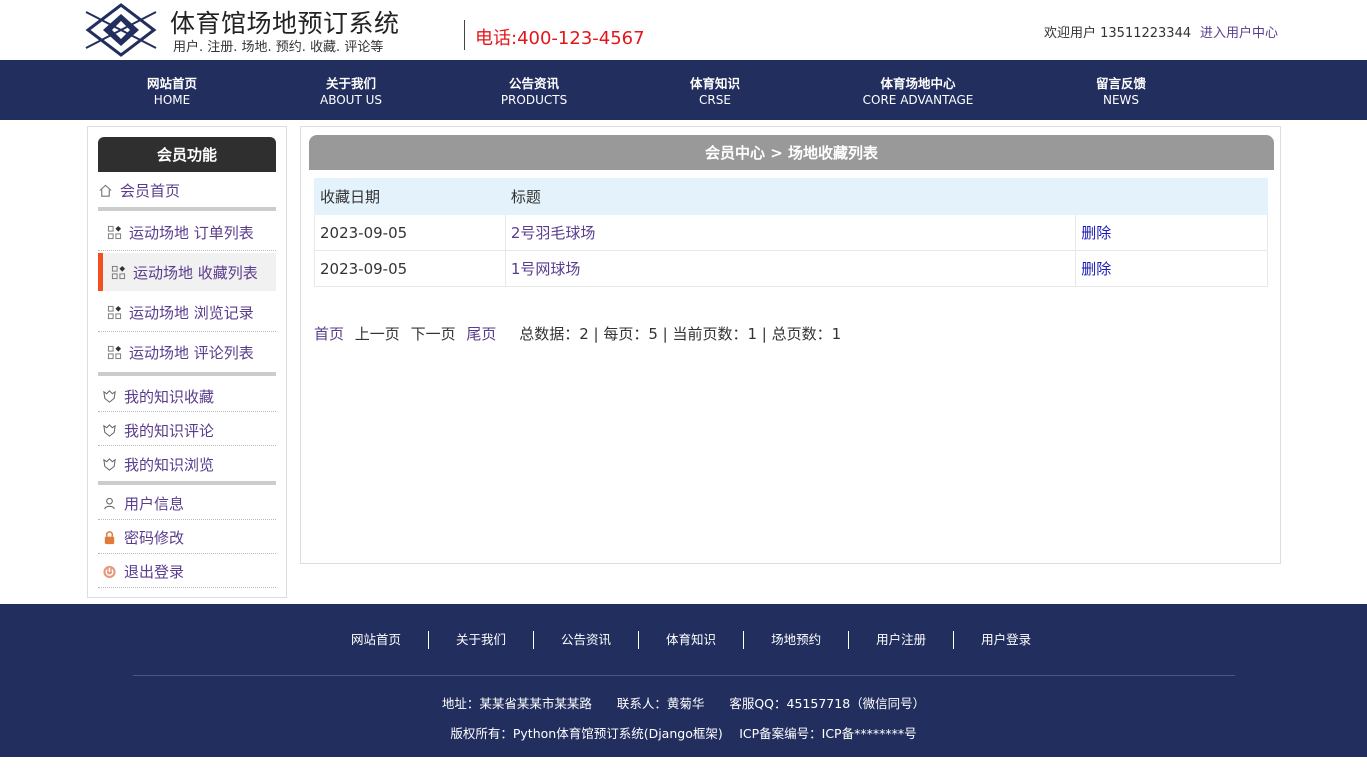 The image size is (1367, 784). What do you see at coordinates (902, 640) in the screenshot?
I see `footer-link-register: 用户注册` at bounding box center [902, 640].